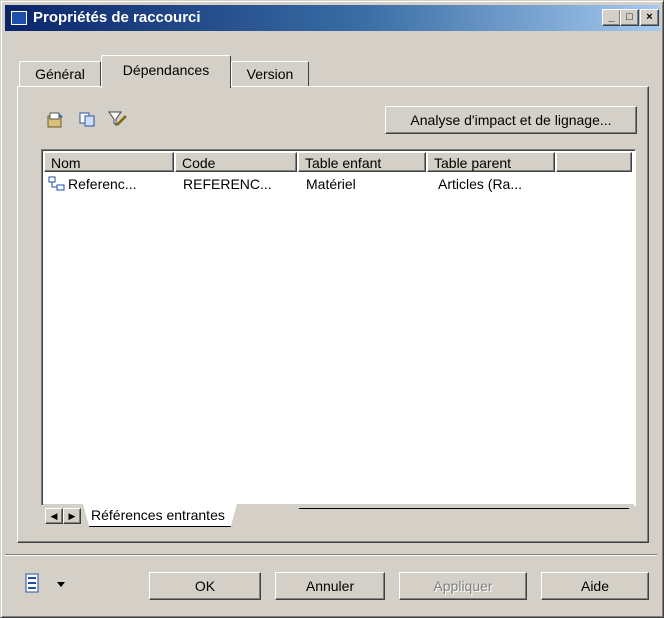 The height and width of the screenshot is (618, 664). What do you see at coordinates (463, 586) in the screenshot?
I see `apply-button: Appliquer` at bounding box center [463, 586].